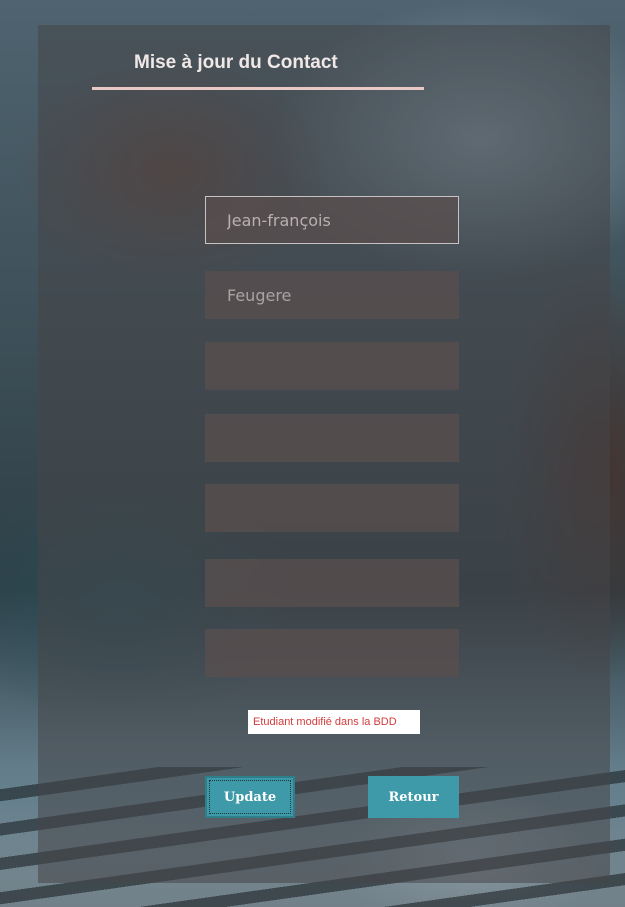 Image resolution: width=625 pixels, height=907 pixels. What do you see at coordinates (332, 220) in the screenshot?
I see `first-name-field` at bounding box center [332, 220].